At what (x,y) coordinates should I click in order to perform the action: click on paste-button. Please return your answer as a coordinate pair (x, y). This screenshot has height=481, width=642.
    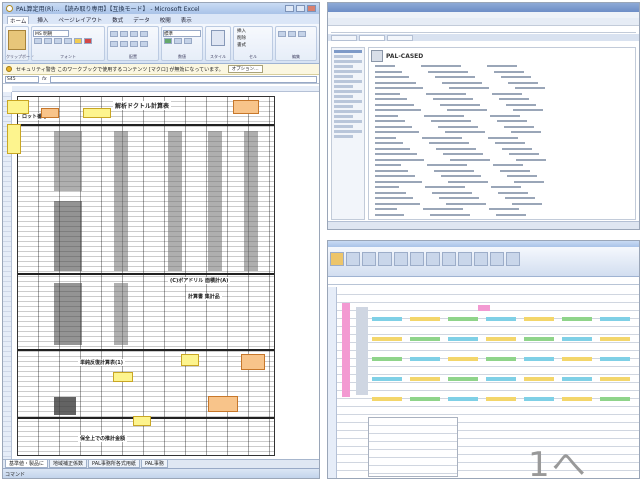
    Looking at the image, I should click on (17, 40).